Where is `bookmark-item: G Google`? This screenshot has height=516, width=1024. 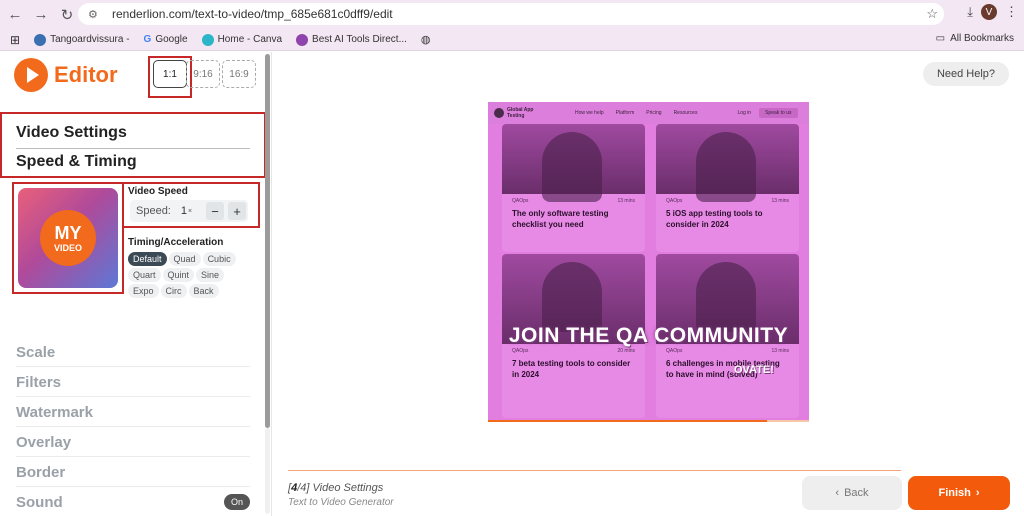 bookmark-item: G Google is located at coordinates (166, 39).